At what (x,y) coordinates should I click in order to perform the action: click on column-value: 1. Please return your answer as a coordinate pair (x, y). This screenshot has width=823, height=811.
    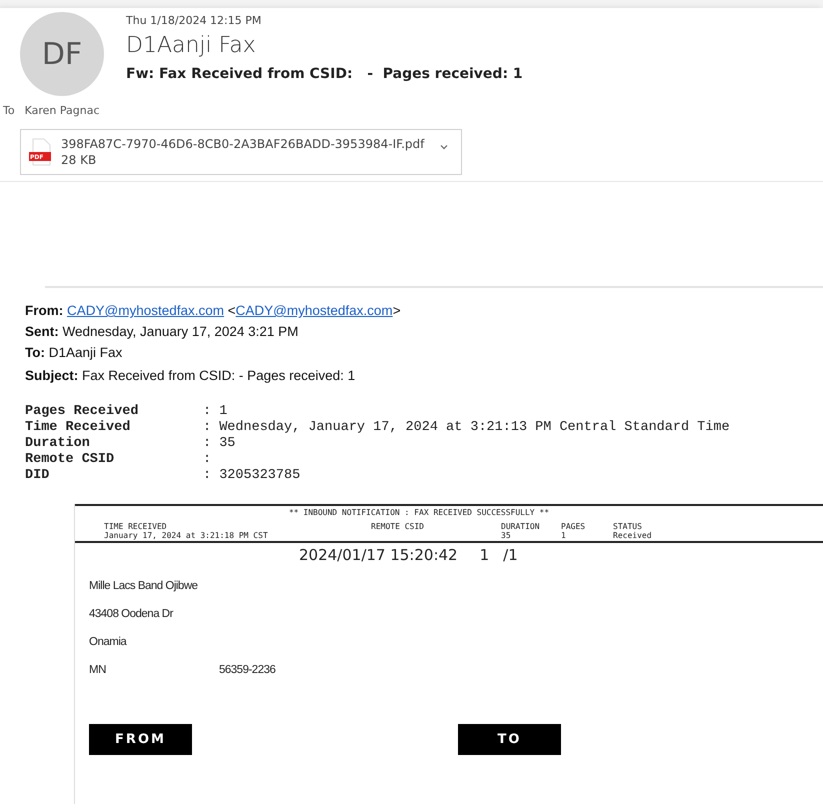
    Looking at the image, I should click on (564, 535).